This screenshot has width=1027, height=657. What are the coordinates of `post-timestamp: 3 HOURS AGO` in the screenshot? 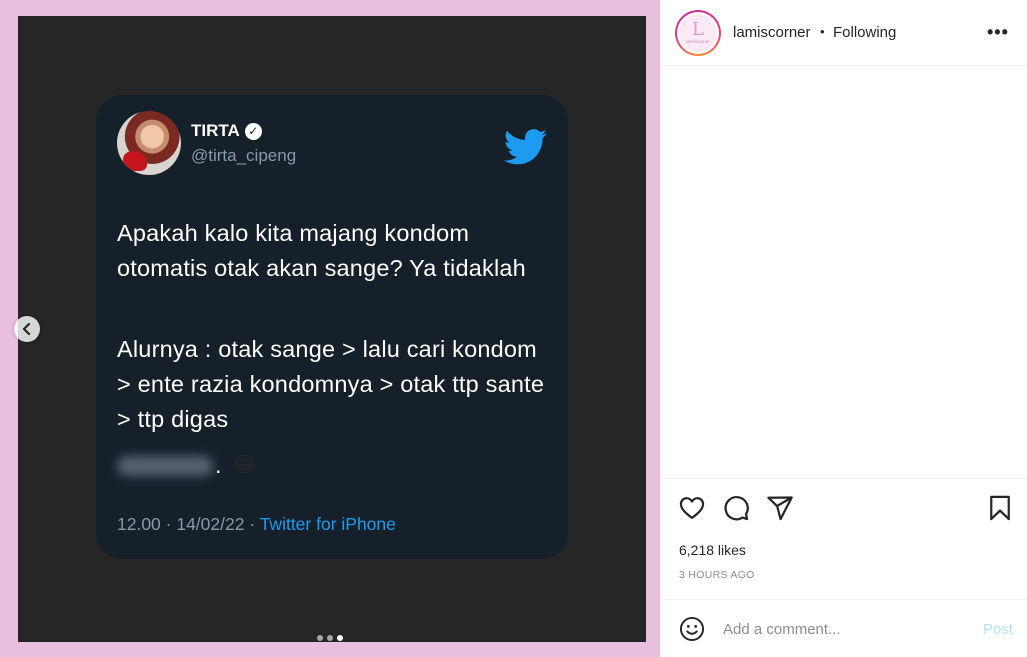 It's located at (717, 575).